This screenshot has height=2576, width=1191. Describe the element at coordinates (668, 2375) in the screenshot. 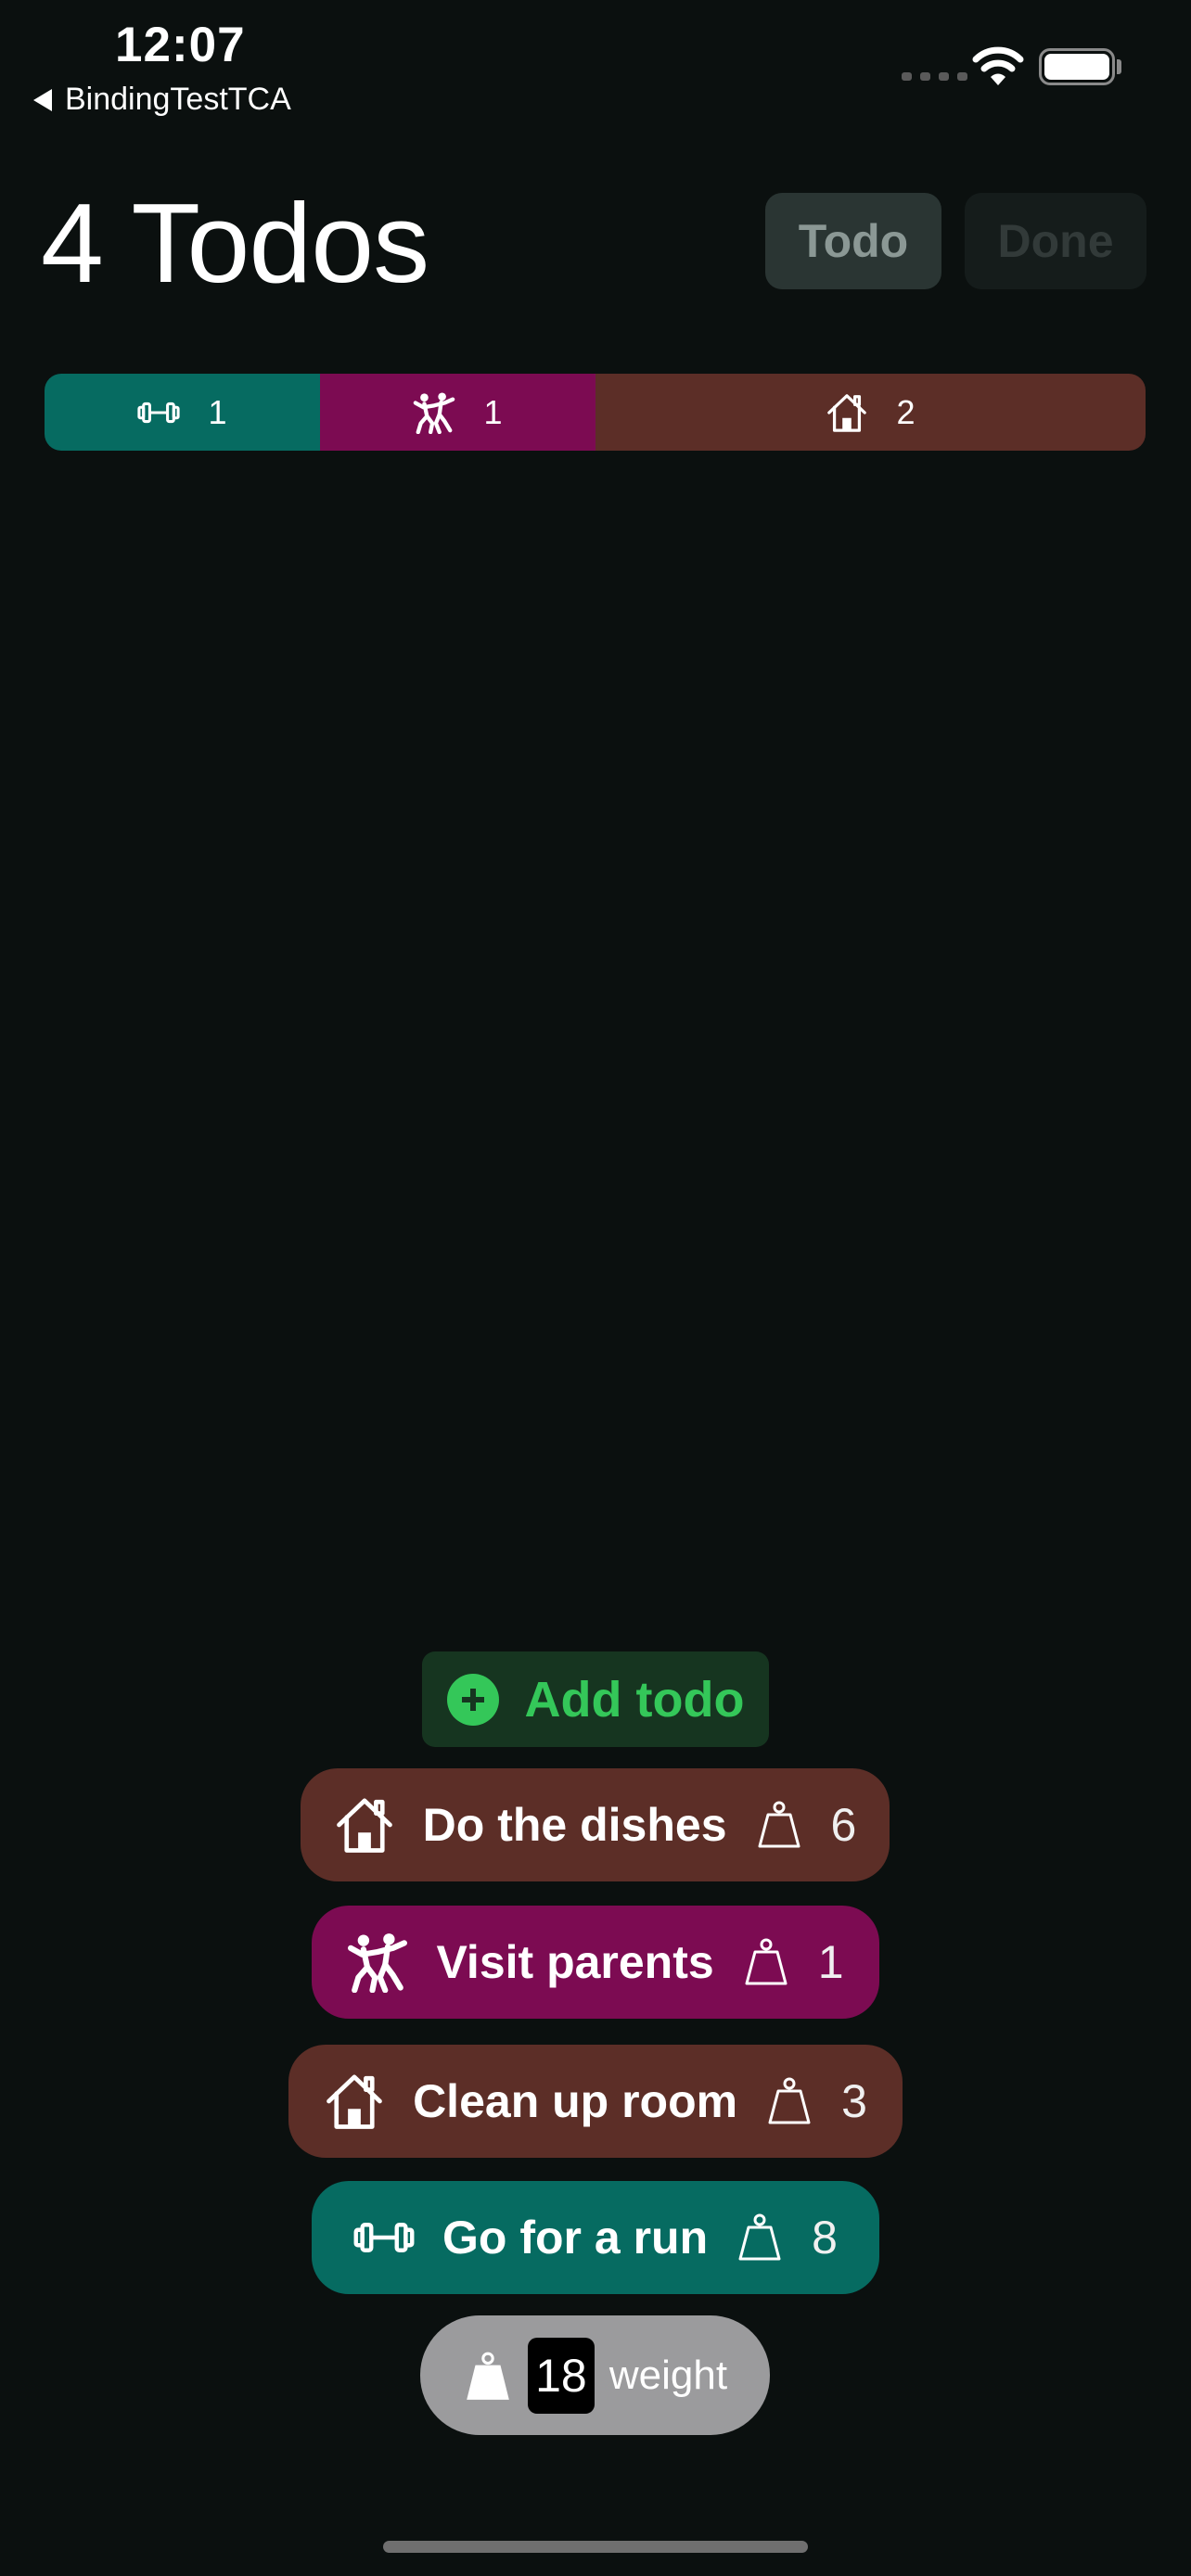

I see `total-weight-label: weight` at that location.